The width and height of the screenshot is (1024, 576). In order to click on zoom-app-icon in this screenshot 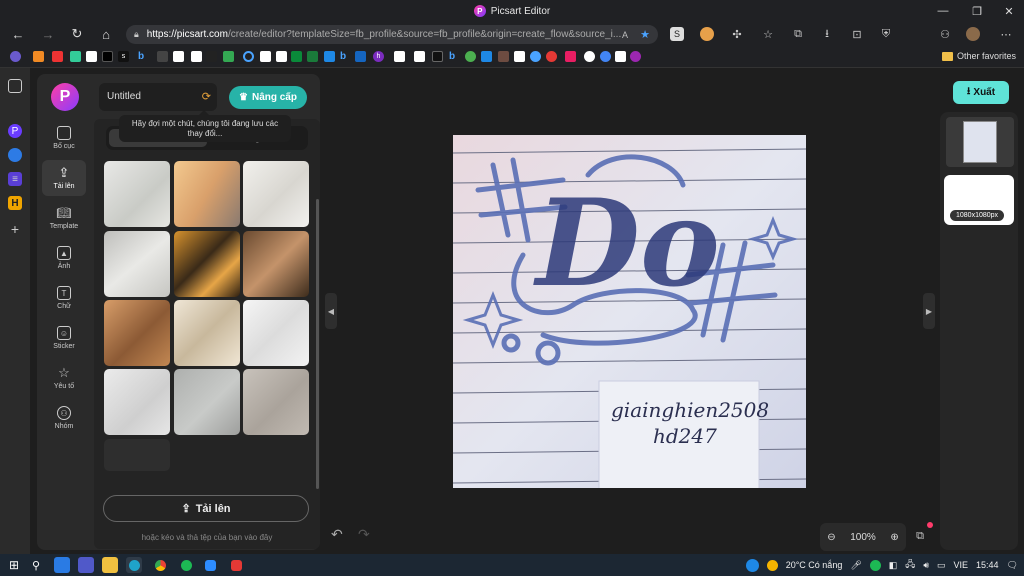, I will do `click(210, 565)`.